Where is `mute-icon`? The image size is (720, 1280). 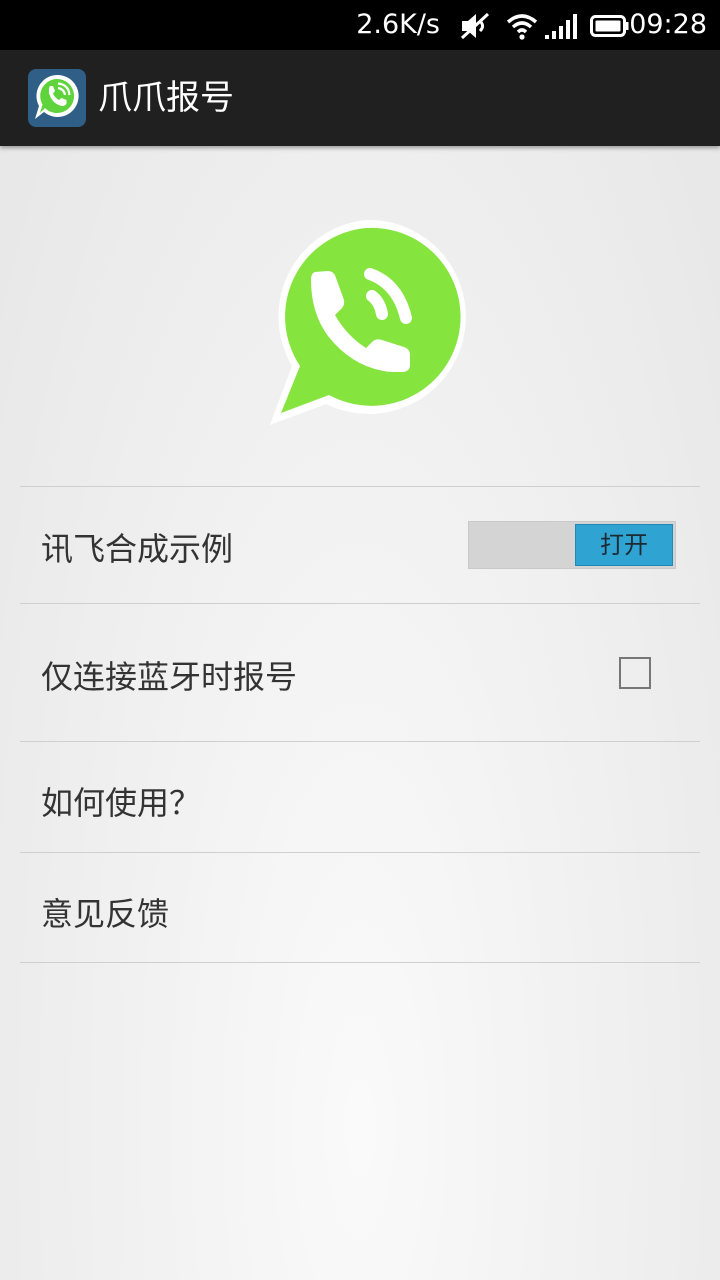
mute-icon is located at coordinates (475, 28).